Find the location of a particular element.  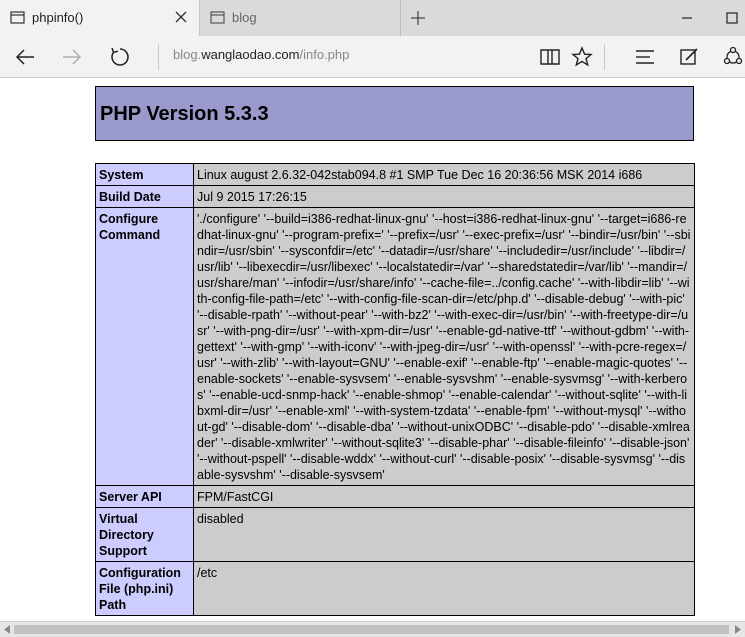

share-icon is located at coordinates (733, 57).